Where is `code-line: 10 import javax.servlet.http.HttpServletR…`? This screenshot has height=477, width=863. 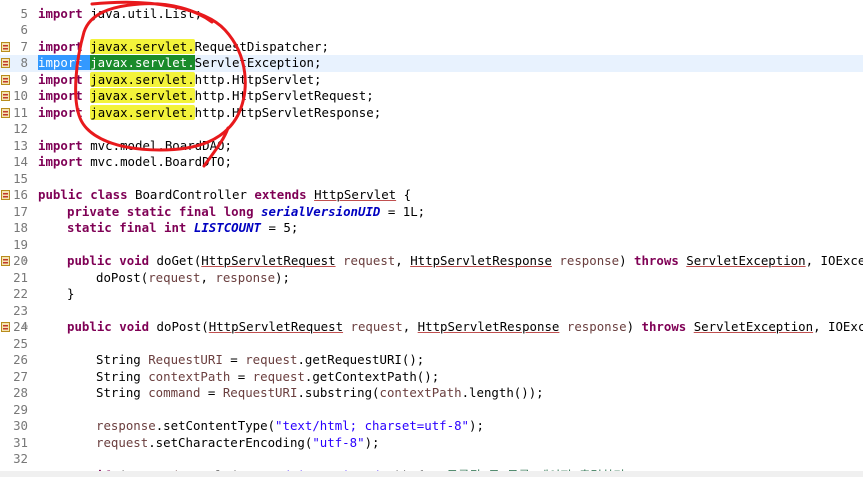
code-line: 10 import javax.servlet.http.HttpServletR… is located at coordinates (431, 96).